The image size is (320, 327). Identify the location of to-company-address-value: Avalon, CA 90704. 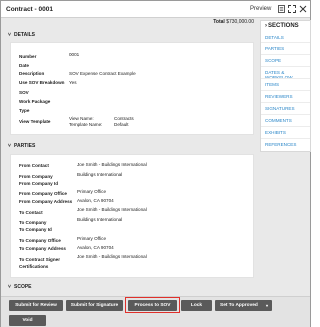
(95, 247).